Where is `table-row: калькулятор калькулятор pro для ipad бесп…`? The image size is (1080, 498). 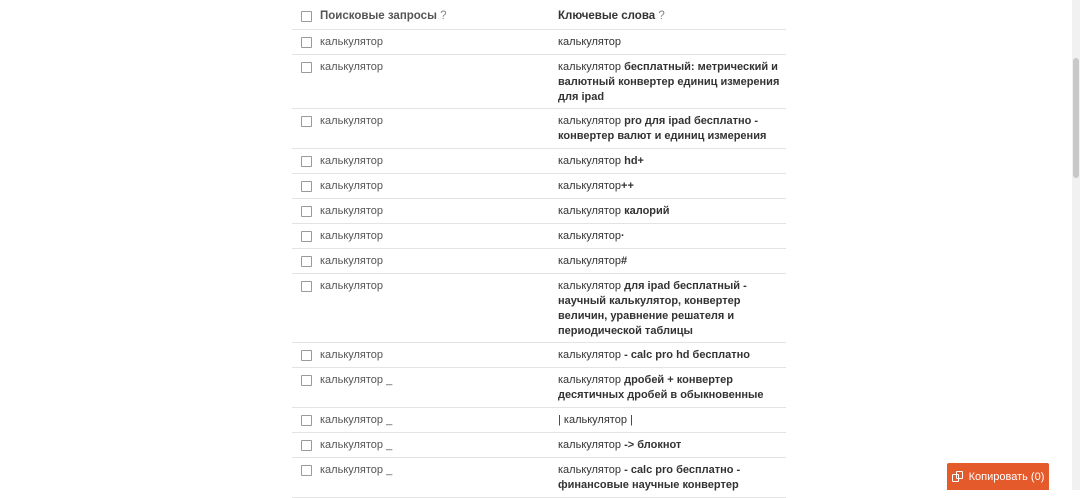 table-row: калькулятор калькулятор pro для ipad бесп… is located at coordinates (539, 129).